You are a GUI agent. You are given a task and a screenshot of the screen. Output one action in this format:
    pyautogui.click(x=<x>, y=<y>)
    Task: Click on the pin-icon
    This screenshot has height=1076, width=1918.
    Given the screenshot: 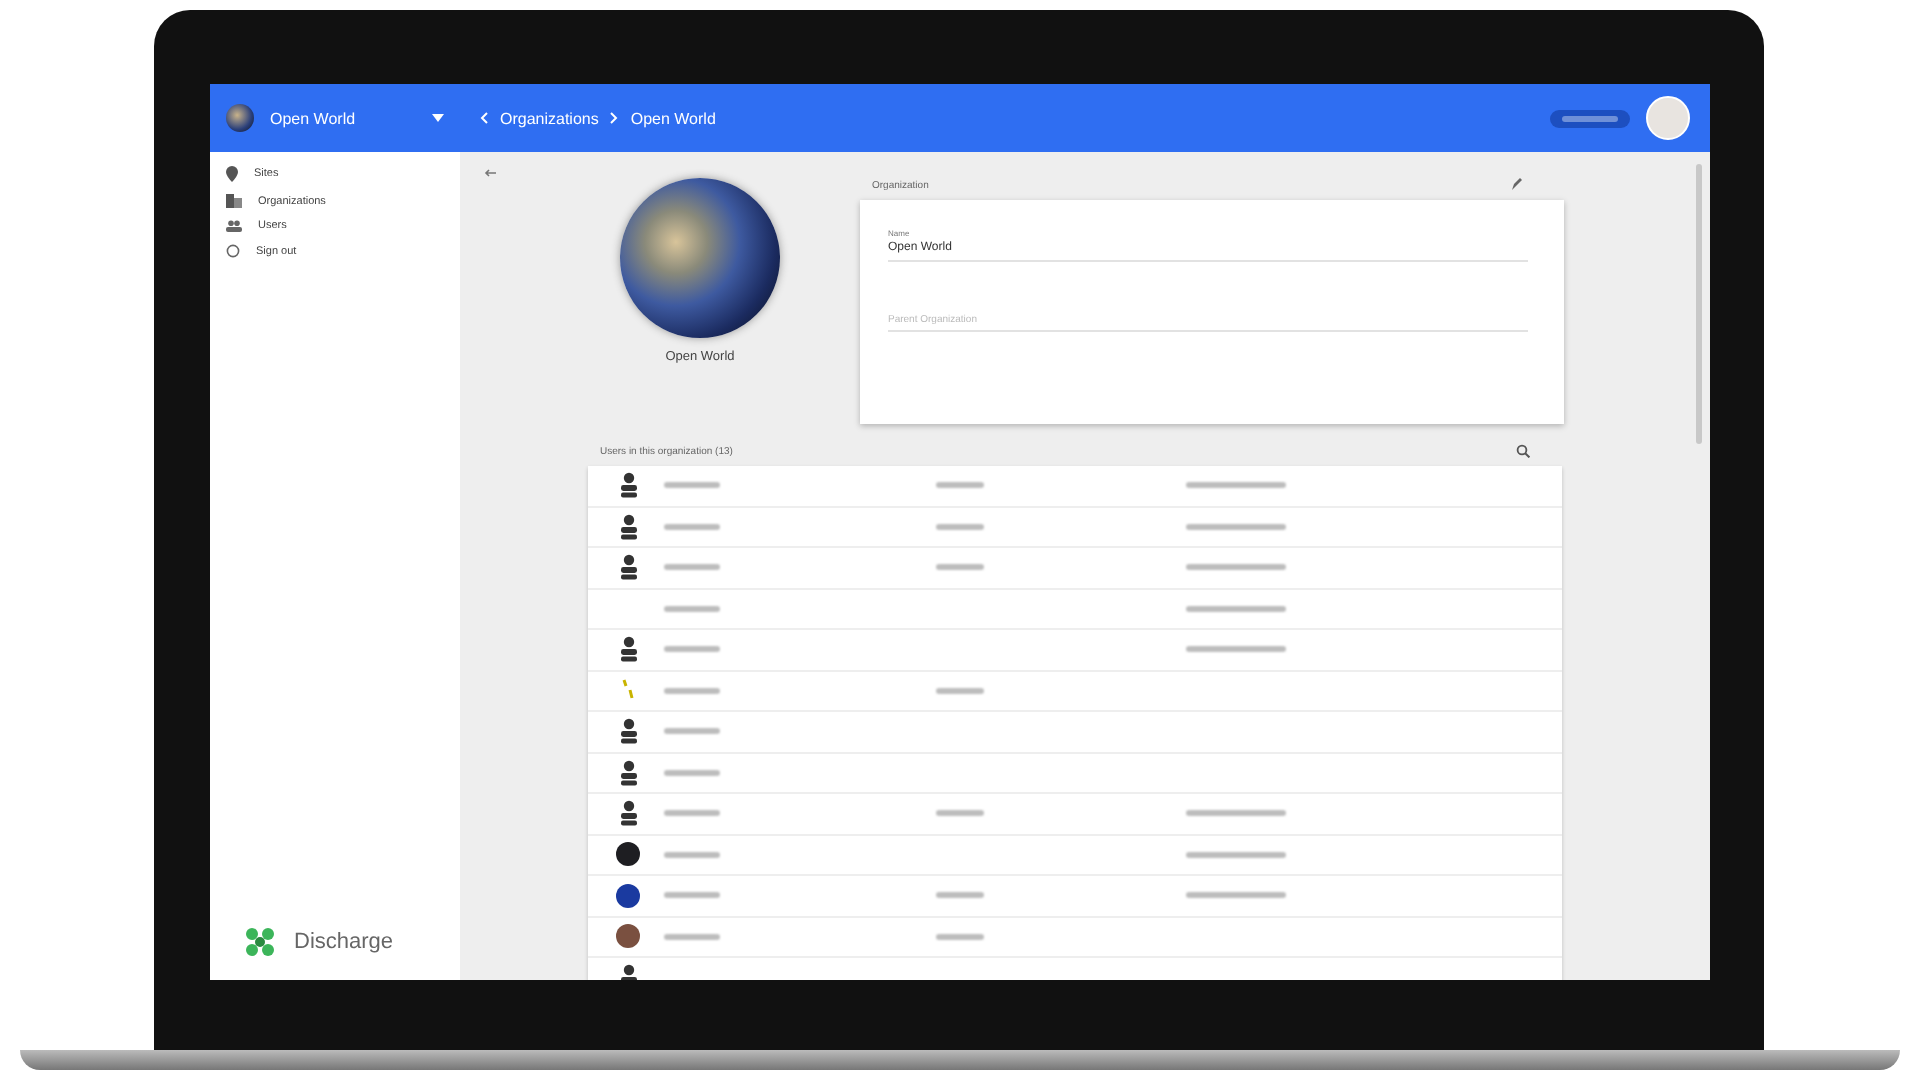 What is the action you would take?
    pyautogui.click(x=232, y=174)
    